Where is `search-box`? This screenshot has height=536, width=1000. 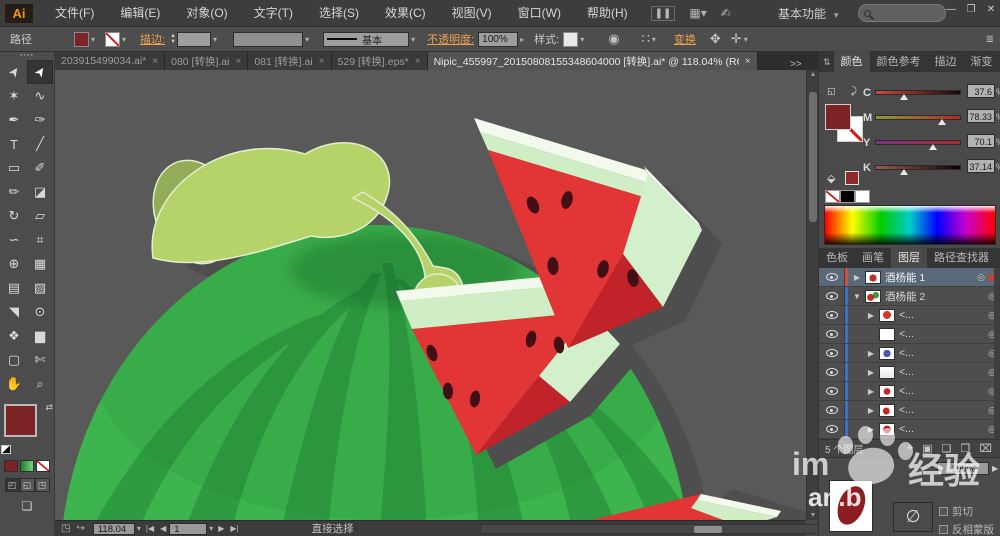 search-box is located at coordinates (902, 13).